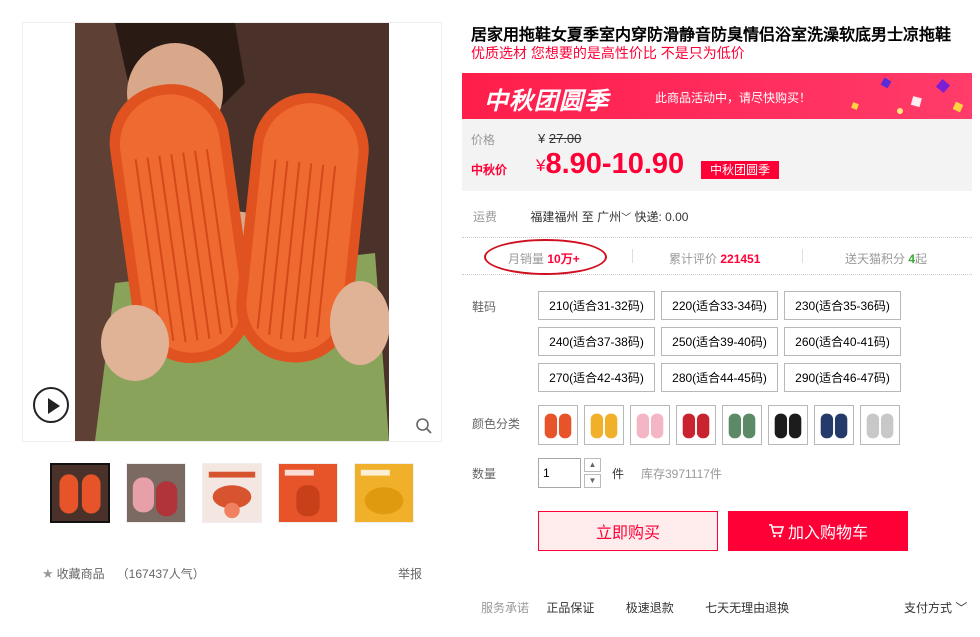 This screenshot has width=980, height=637. I want to click on ship-to: 广州, so click(609, 217).